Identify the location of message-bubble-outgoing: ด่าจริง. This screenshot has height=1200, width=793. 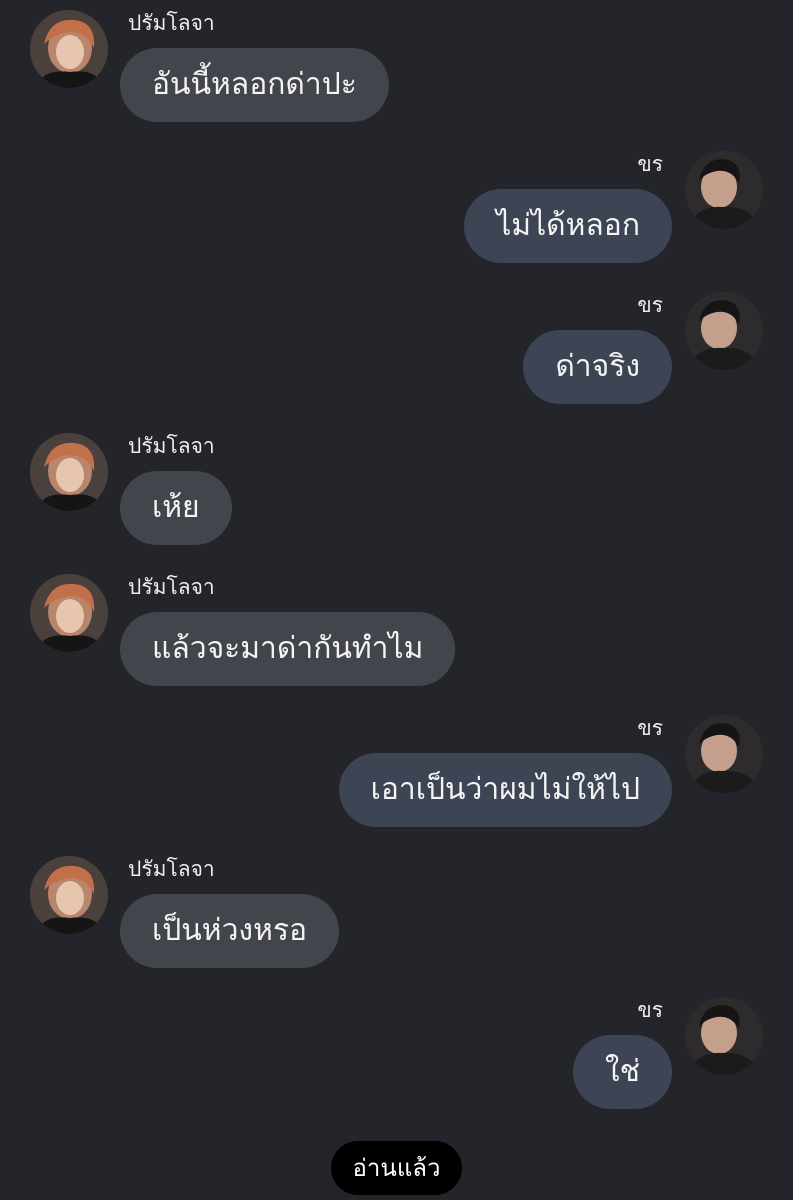
(597, 367).